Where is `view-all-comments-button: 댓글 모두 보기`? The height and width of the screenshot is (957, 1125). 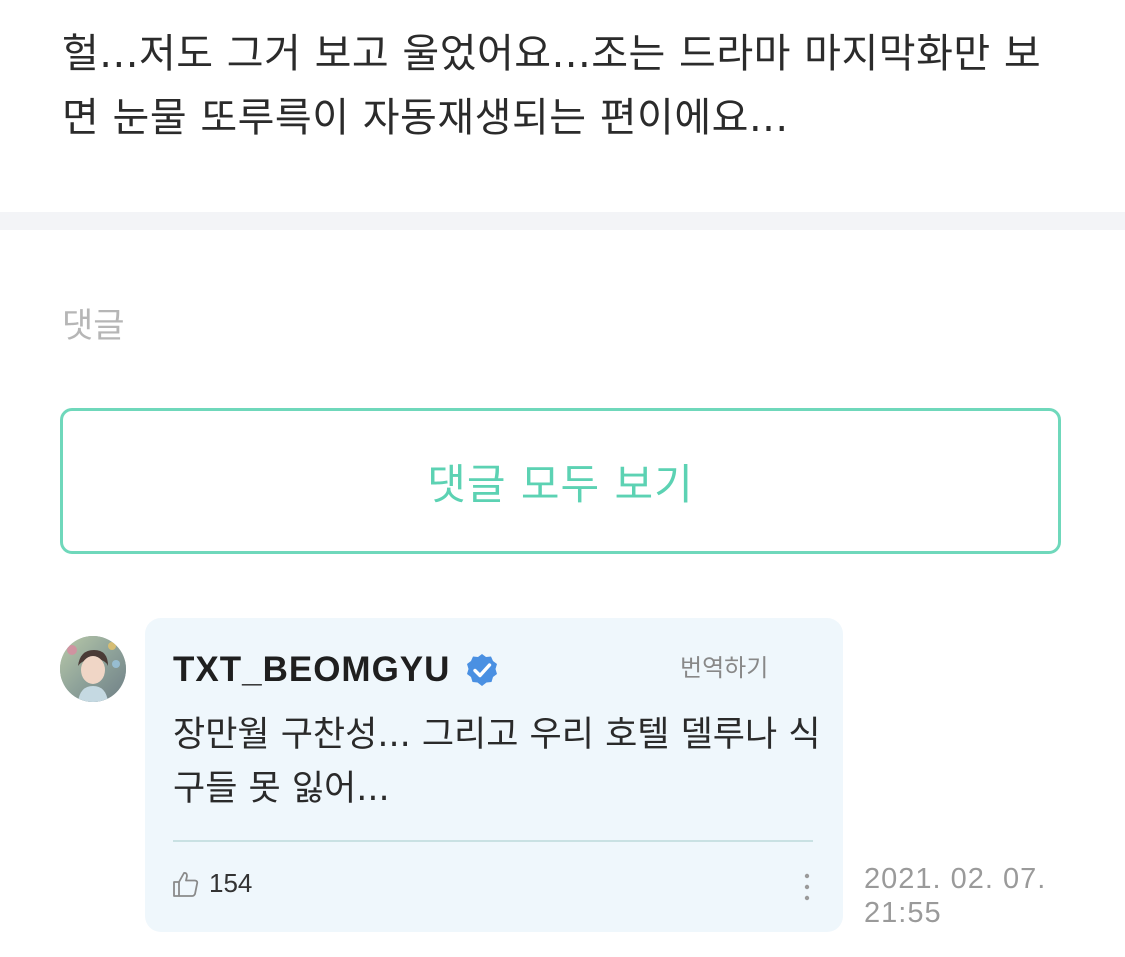 view-all-comments-button: 댓글 모두 보기 is located at coordinates (560, 481).